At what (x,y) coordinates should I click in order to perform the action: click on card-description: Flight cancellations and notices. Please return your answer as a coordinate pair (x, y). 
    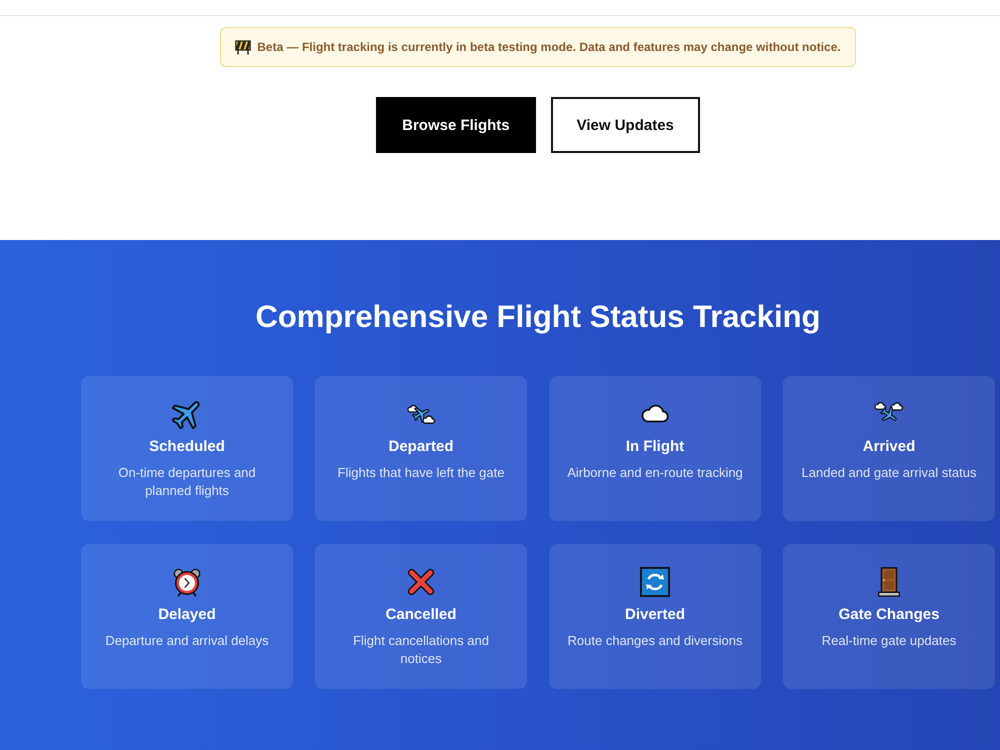
    Looking at the image, I should click on (421, 650).